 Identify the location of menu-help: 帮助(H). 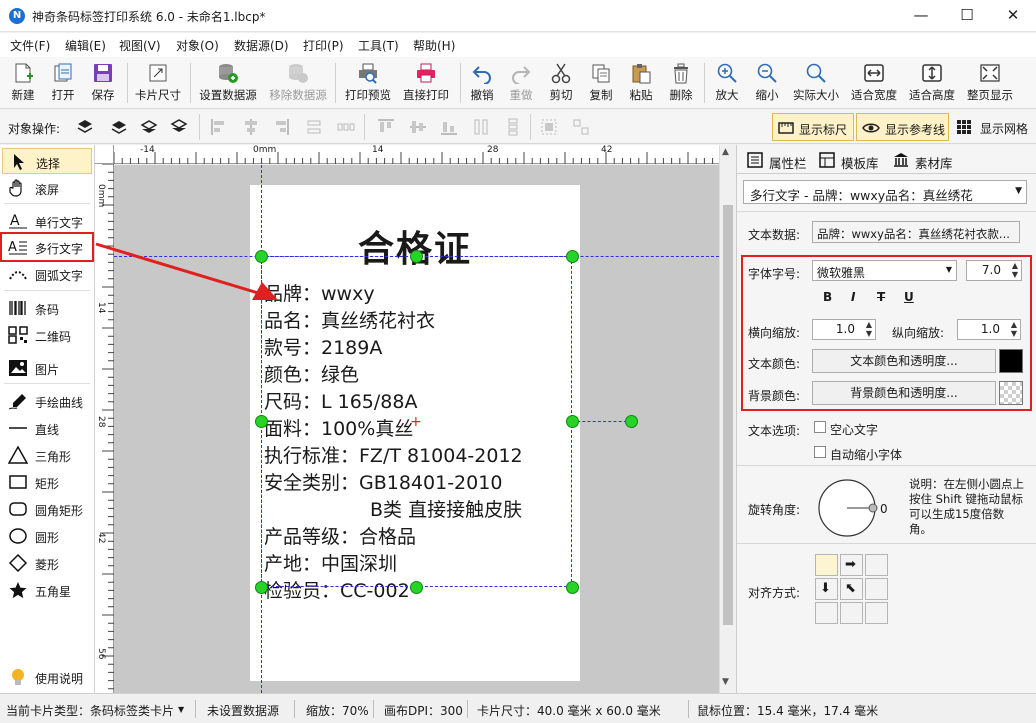
(434, 45).